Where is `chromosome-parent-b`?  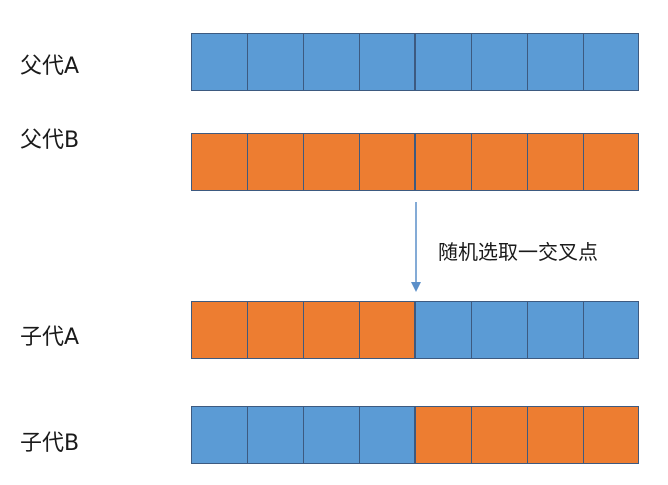
chromosome-parent-b is located at coordinates (415, 162).